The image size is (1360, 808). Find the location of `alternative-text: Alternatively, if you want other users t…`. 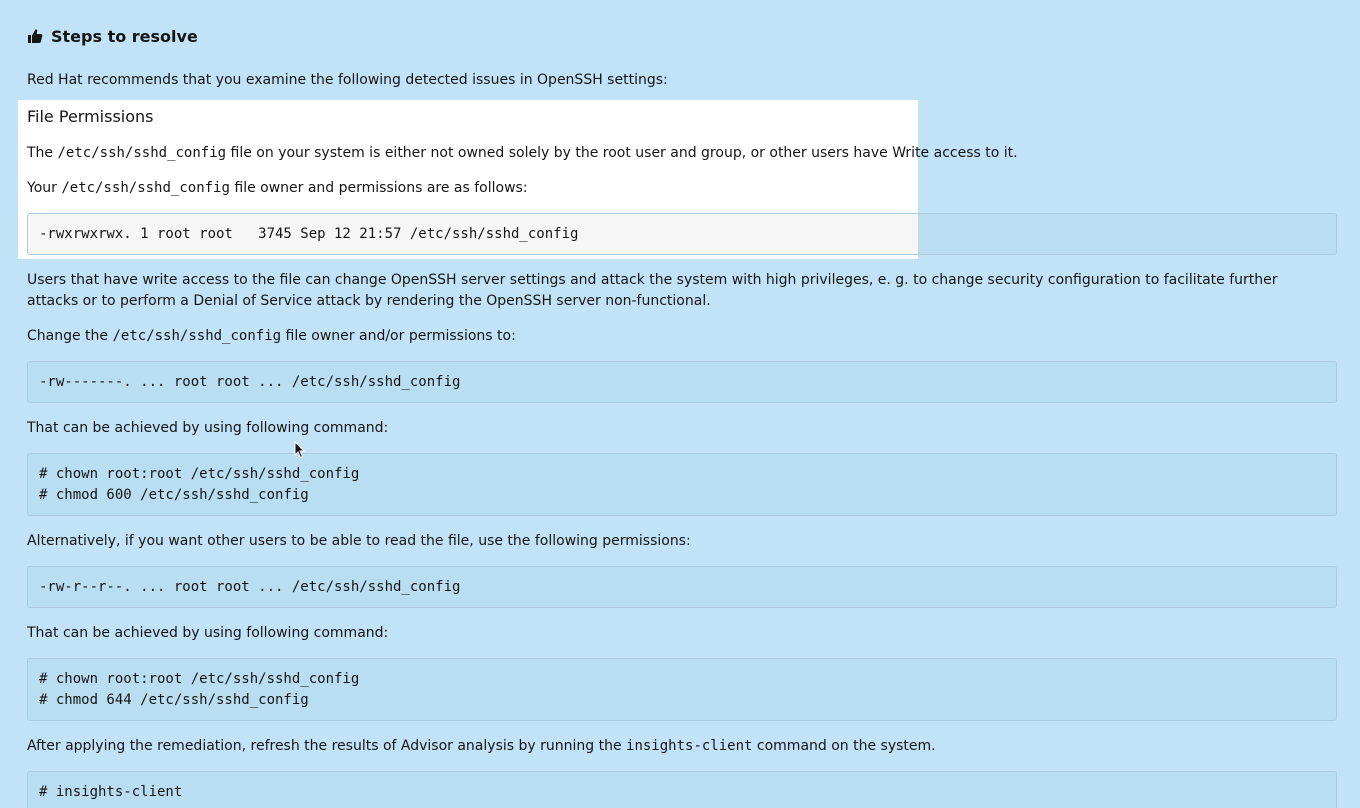

alternative-text: Alternatively, if you want other users t… is located at coordinates (359, 541).